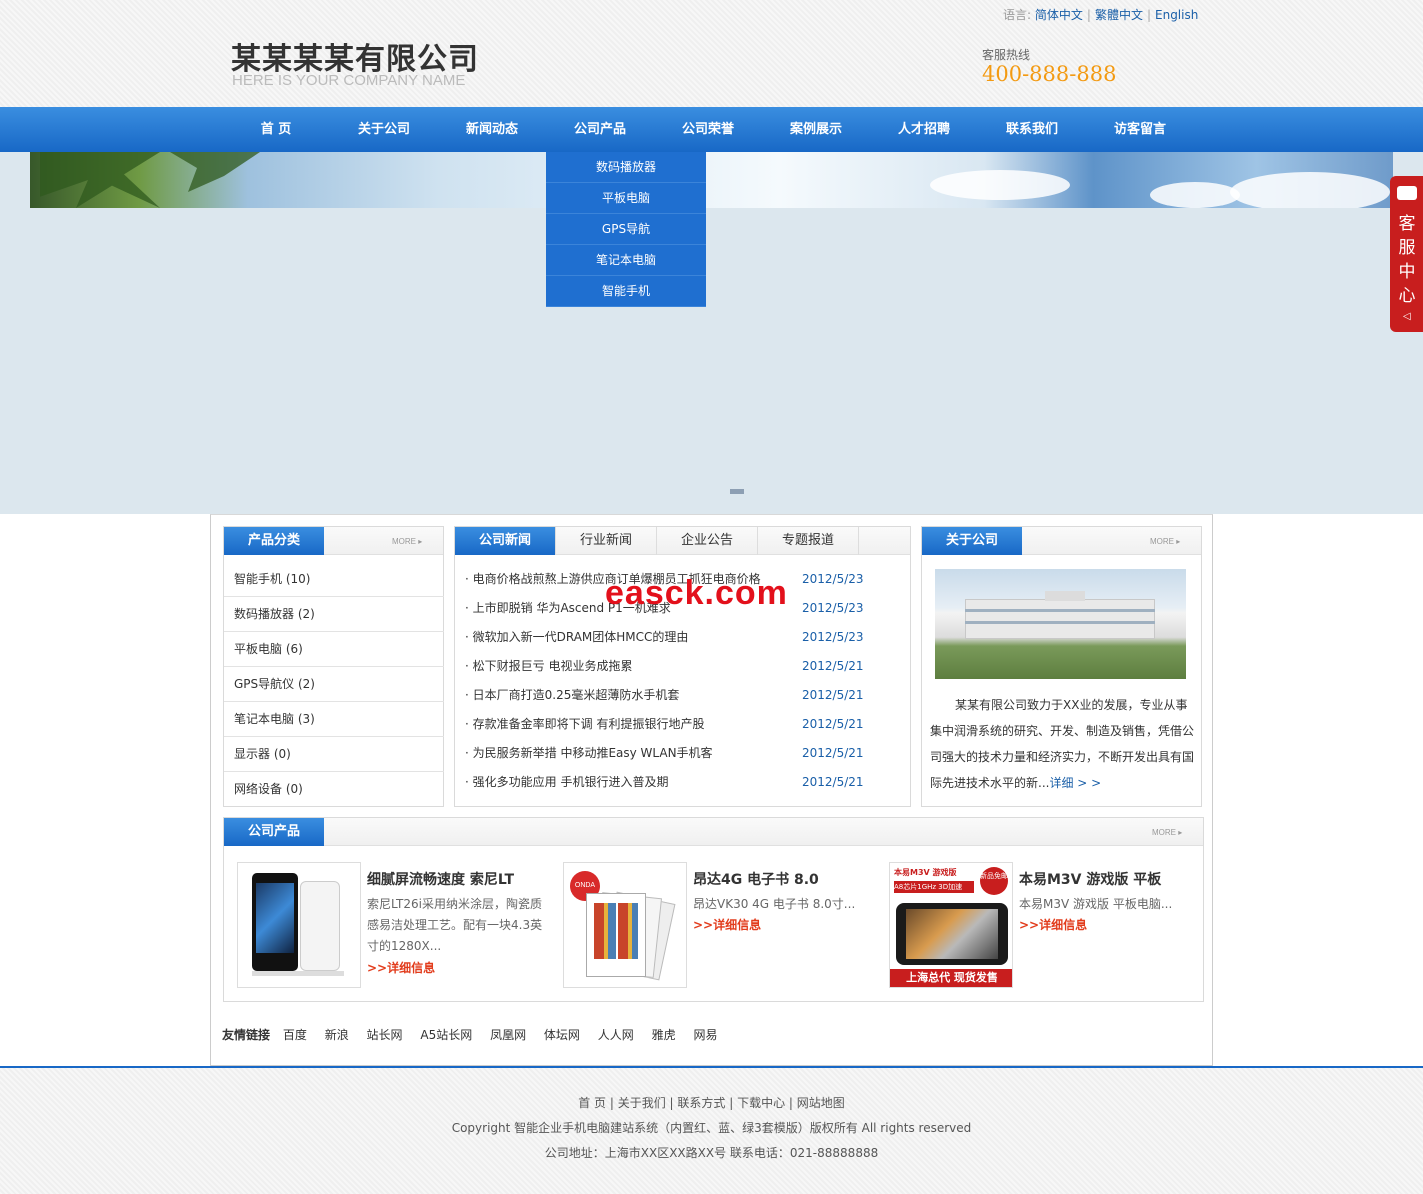 The image size is (1423, 1194). I want to click on footer-address: 公司地址：上海市XX区XX路XX号 联系电话：021-88888888, so click(711, 1153).